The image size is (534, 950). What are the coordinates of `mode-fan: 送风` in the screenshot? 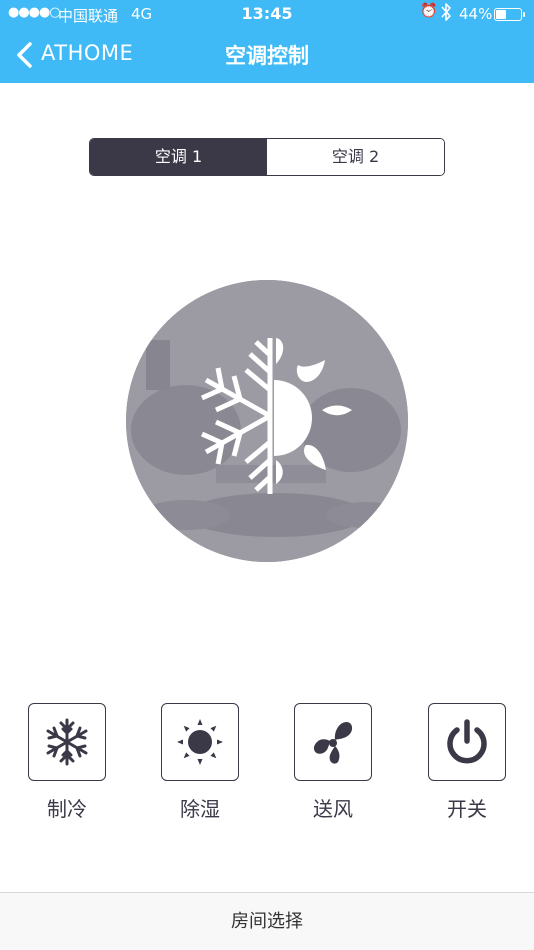 It's located at (334, 762).